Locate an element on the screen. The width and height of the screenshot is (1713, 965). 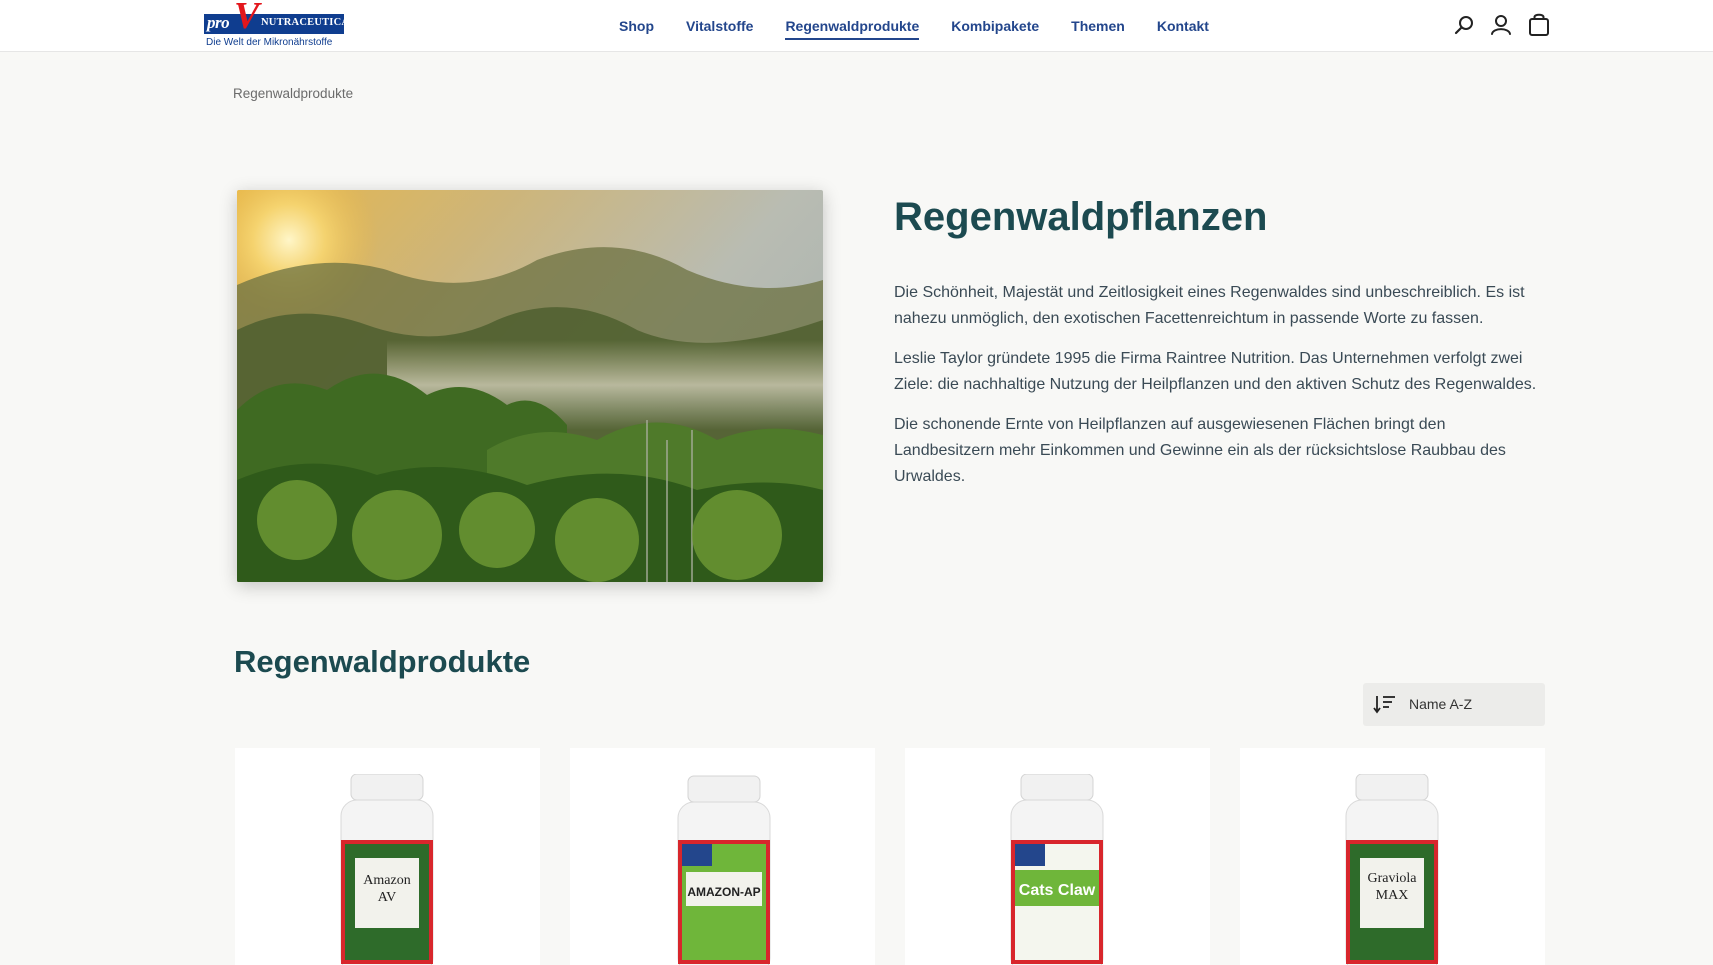
logo-nutraceutical-text: NUTRACEUTICAL is located at coordinates (309, 22).